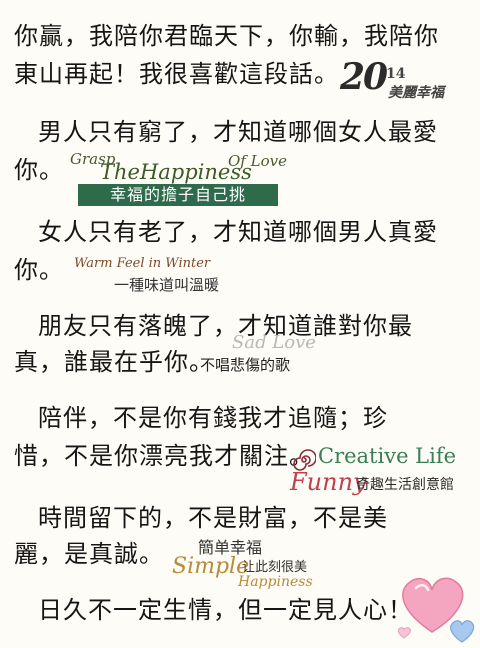  I want to click on grasp-banner: 幸福的擔子自己挑, so click(178, 195).